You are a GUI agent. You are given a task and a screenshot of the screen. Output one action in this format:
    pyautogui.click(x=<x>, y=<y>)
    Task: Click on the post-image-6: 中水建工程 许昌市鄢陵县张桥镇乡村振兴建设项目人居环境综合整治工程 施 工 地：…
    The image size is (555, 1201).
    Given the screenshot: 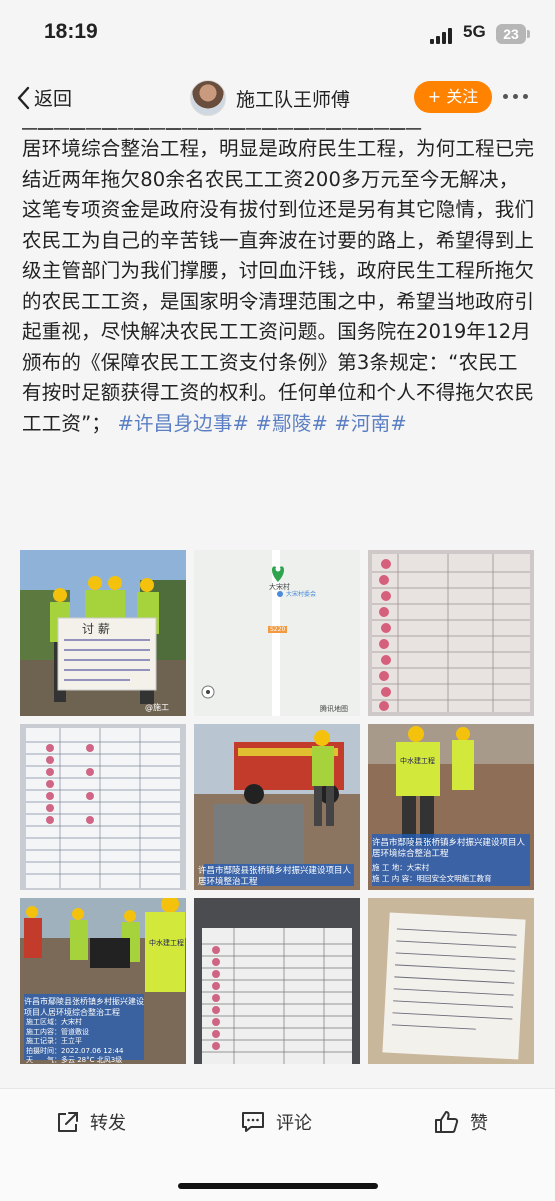 What is the action you would take?
    pyautogui.click(x=451, y=807)
    